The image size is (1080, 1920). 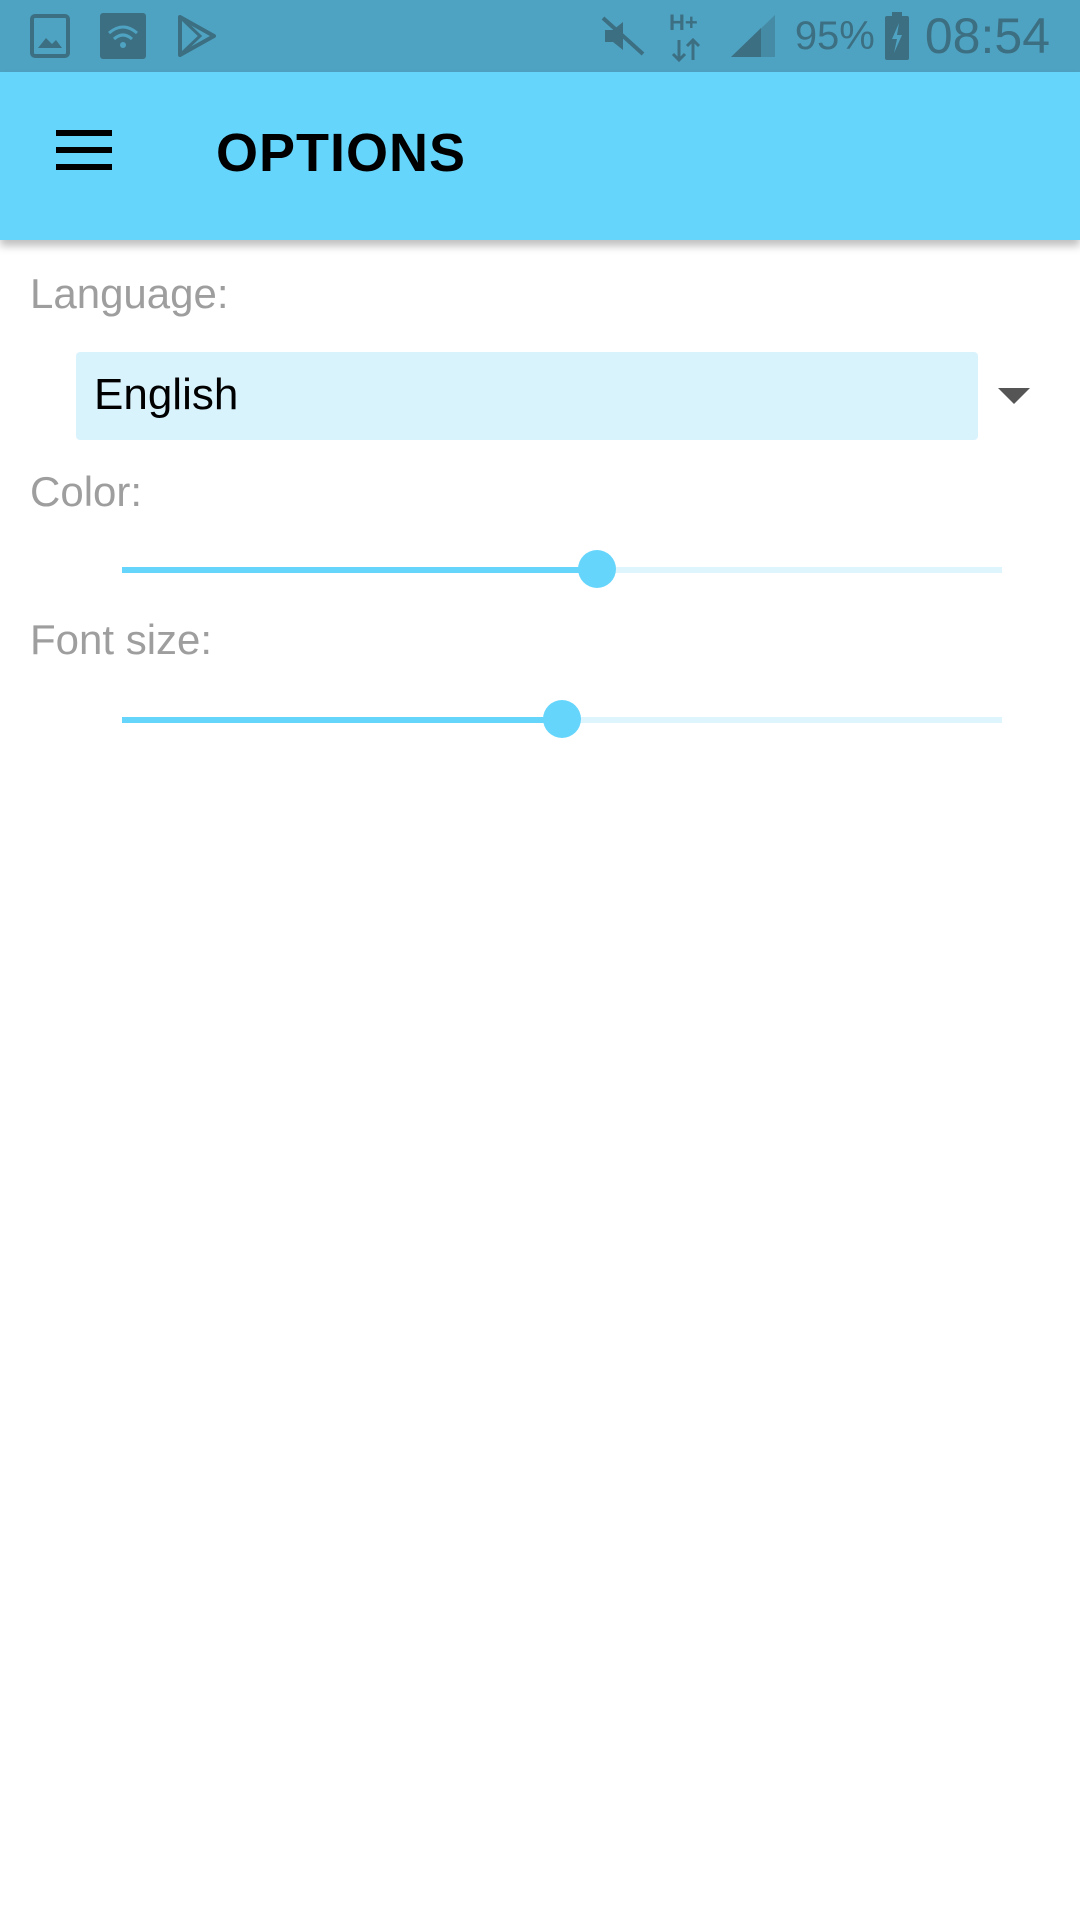 What do you see at coordinates (341, 153) in the screenshot?
I see `page-title: OPTIONS` at bounding box center [341, 153].